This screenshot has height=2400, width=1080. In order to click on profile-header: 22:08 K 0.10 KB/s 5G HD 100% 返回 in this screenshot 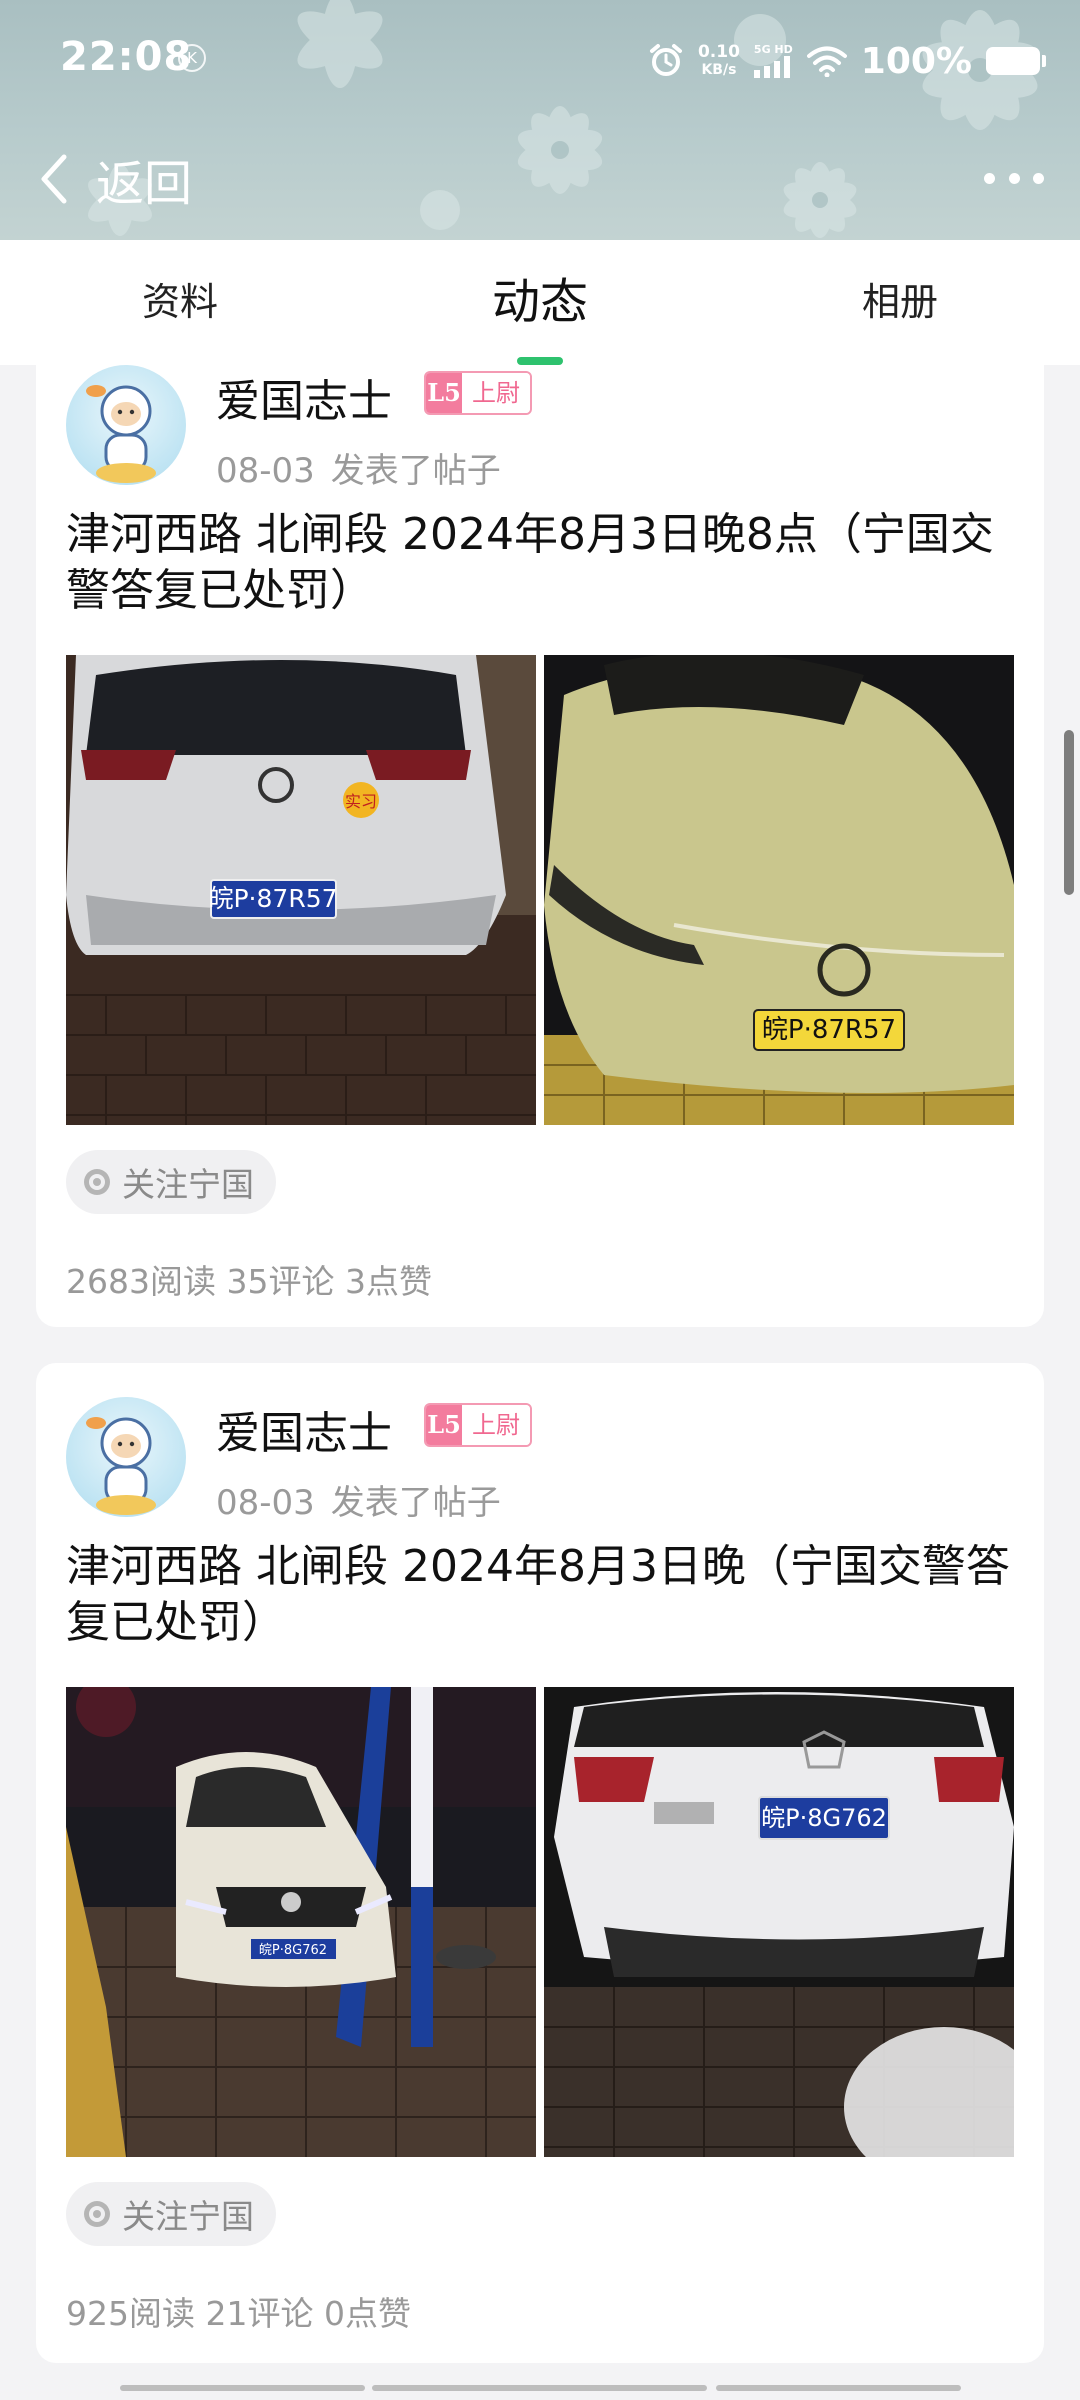, I will do `click(540, 120)`.